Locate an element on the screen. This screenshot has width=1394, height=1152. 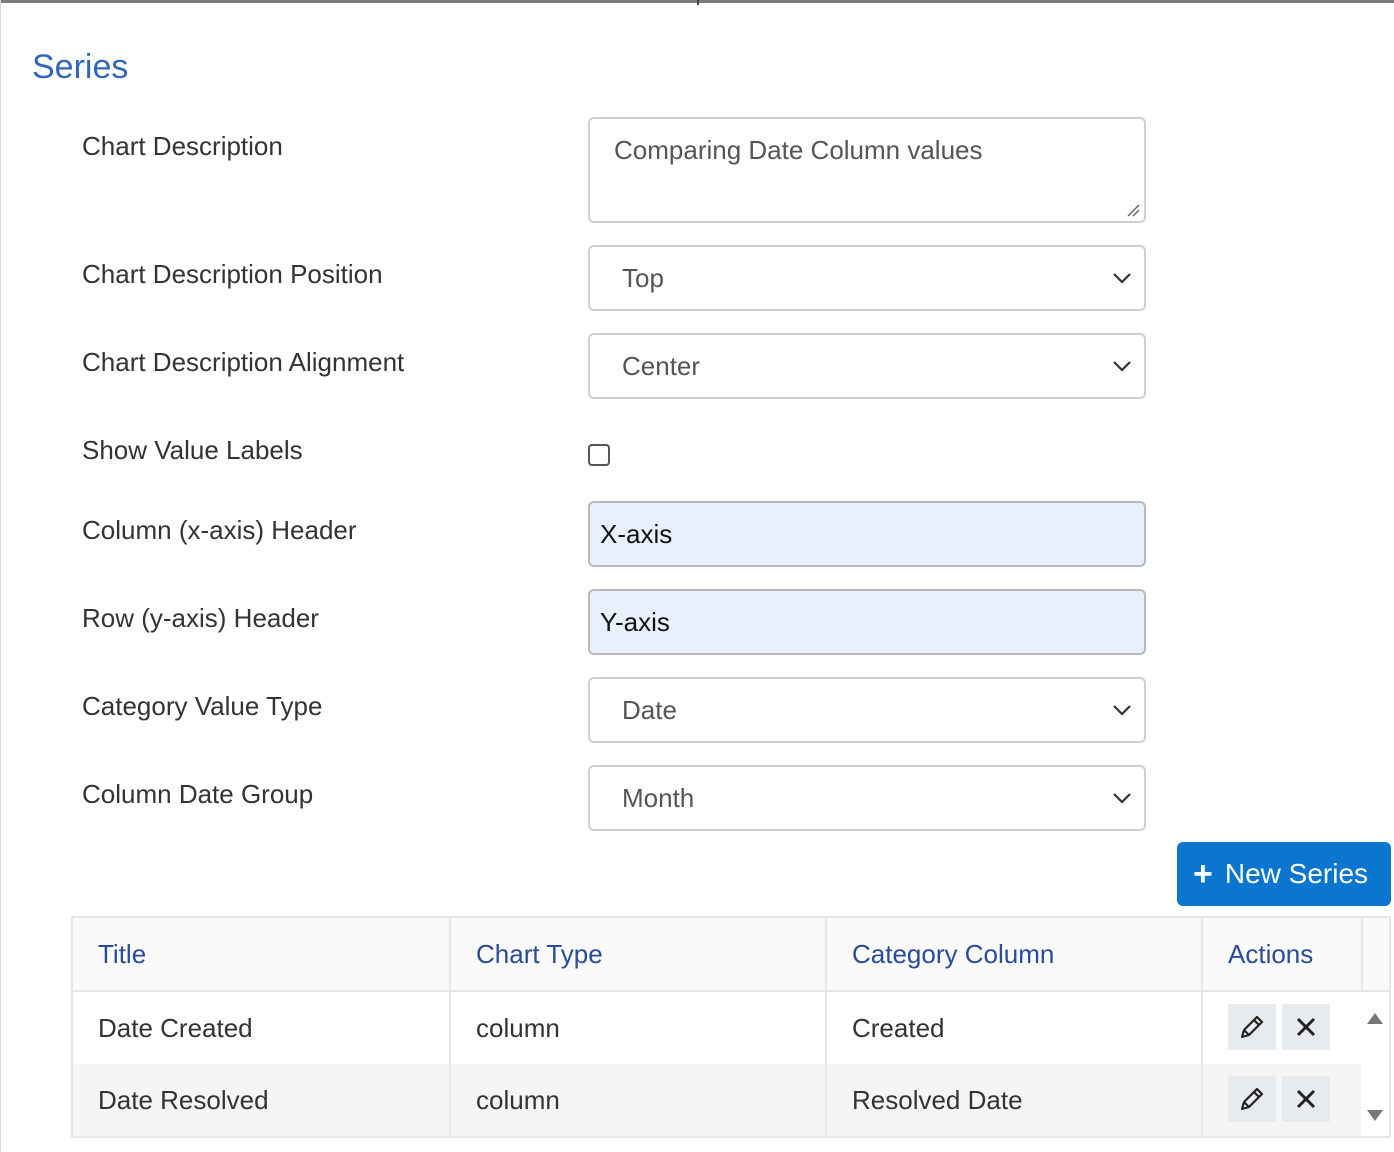
column-header-input: X-axis is located at coordinates (867, 534).